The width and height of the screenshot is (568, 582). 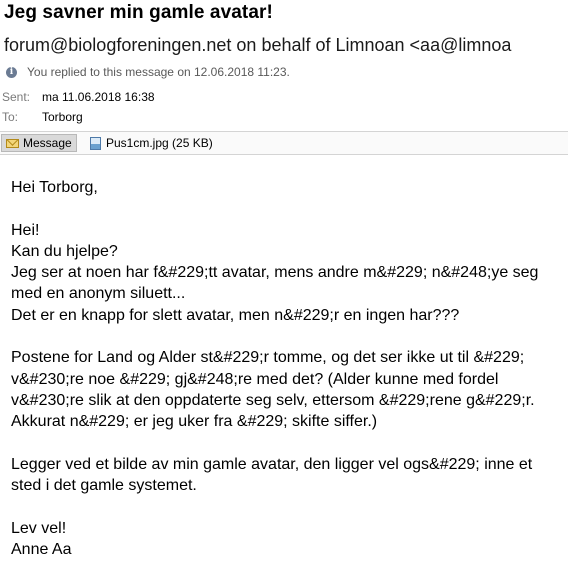 What do you see at coordinates (138, 12) in the screenshot?
I see `email-subject: Jeg savner min gamle avatar!` at bounding box center [138, 12].